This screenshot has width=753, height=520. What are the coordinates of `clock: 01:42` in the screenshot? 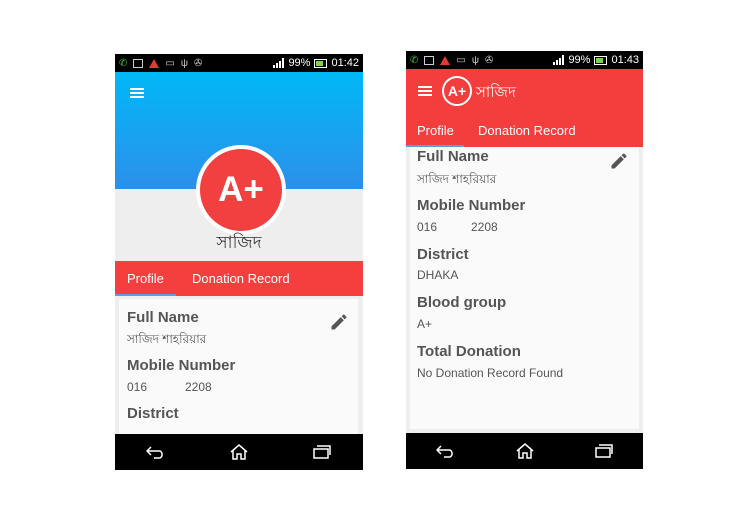 It's located at (345, 63).